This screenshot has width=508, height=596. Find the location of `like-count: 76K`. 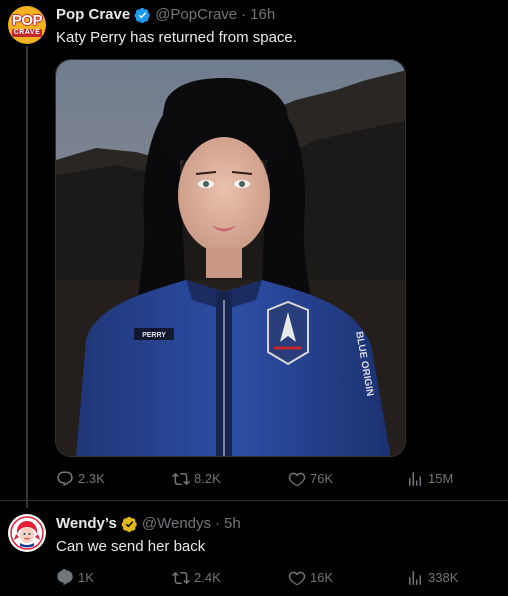

like-count: 76K is located at coordinates (322, 478).